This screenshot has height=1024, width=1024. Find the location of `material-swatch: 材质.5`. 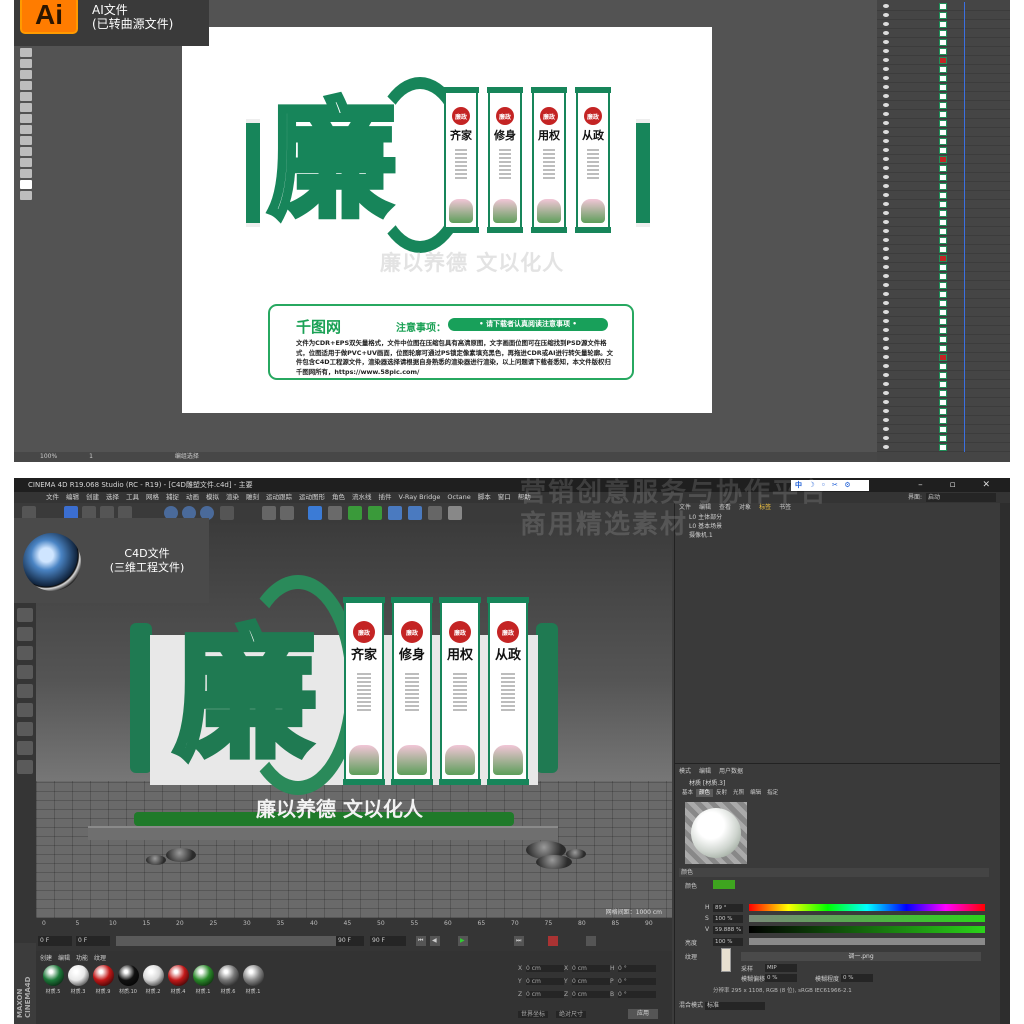

material-swatch: 材质.5 is located at coordinates (53, 980).